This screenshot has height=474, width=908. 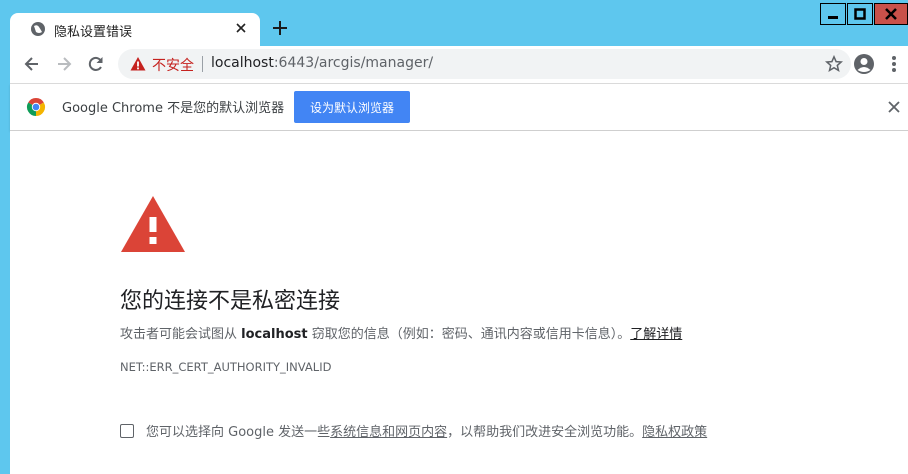 I want to click on forward-icon, so click(x=64, y=64).